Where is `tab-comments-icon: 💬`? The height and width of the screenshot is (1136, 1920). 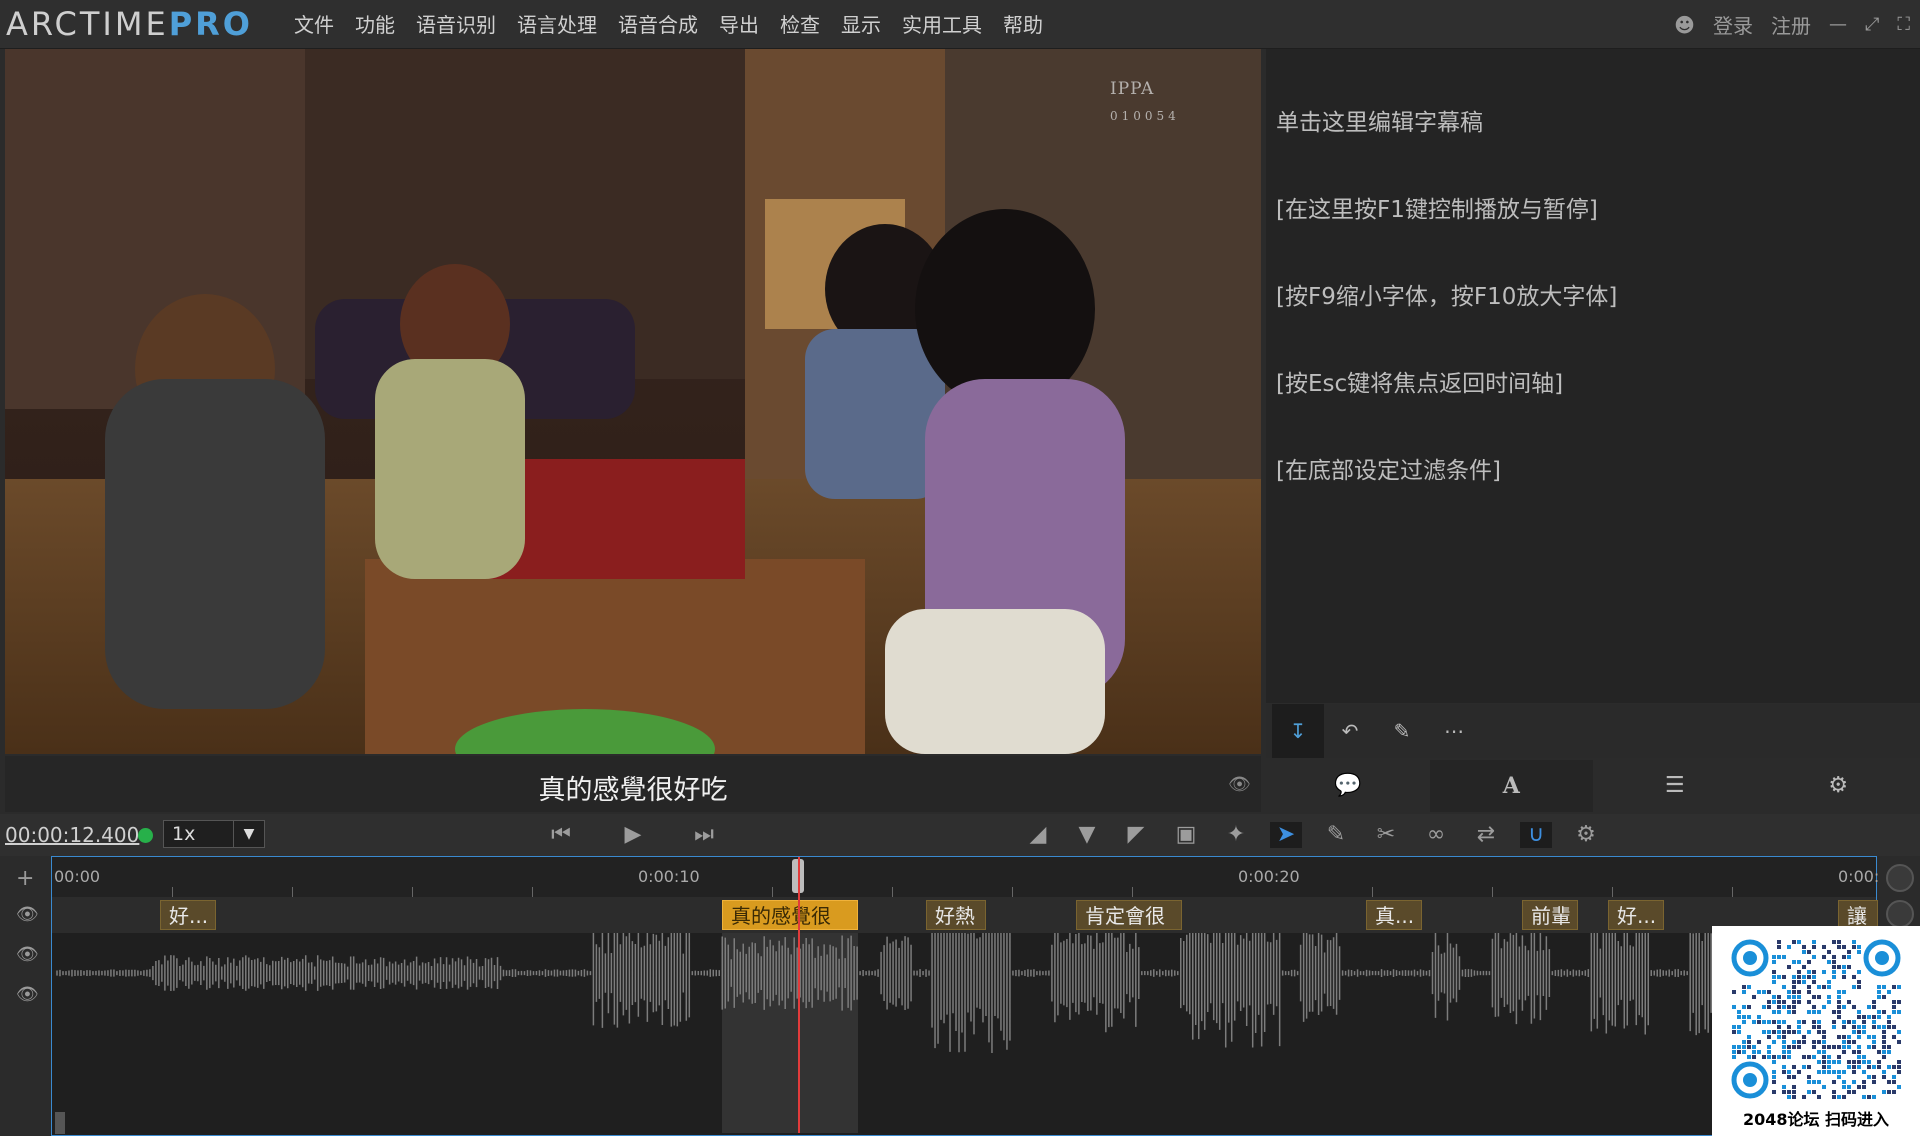
tab-comments-icon: 💬 is located at coordinates (1348, 786).